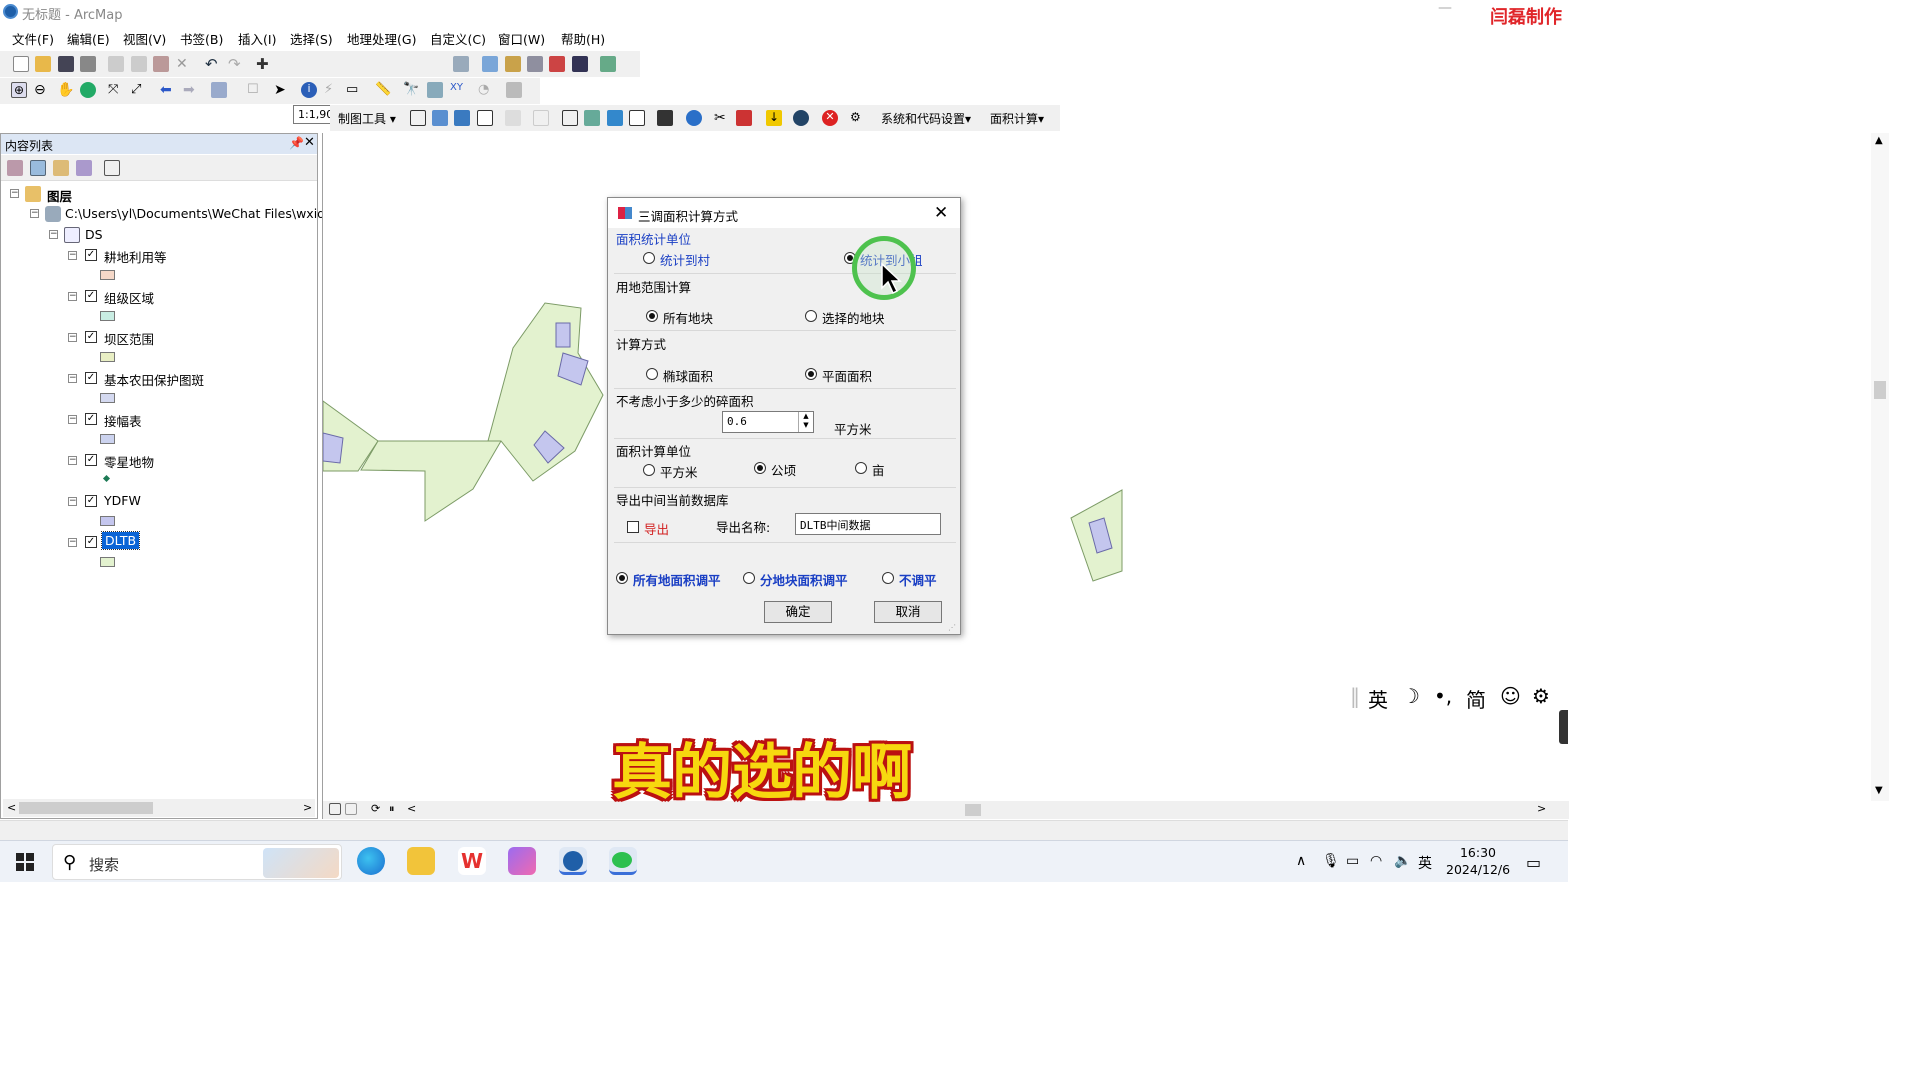  Describe the element at coordinates (383, 90) in the screenshot. I see `measure-icon: 📏` at that location.